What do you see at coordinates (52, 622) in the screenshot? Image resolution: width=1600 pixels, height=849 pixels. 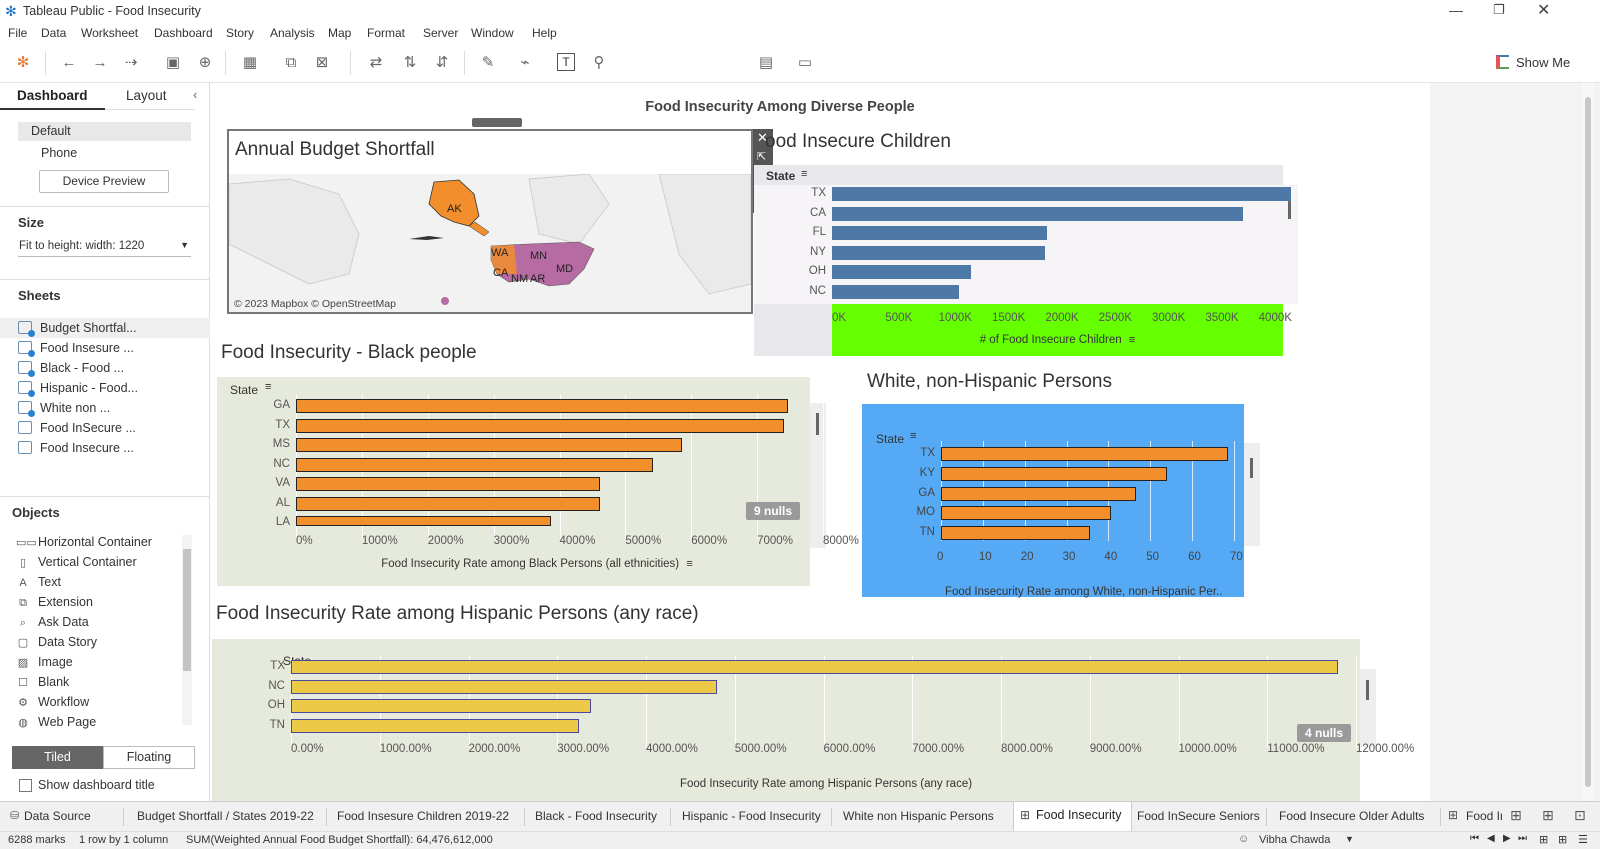 I see `object-ask-data: ⌕ Ask Data` at bounding box center [52, 622].